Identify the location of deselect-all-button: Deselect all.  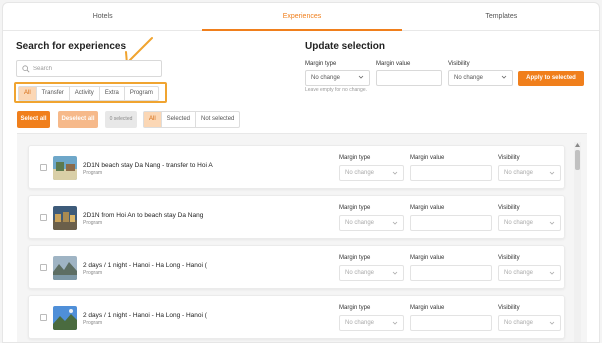
(78, 119).